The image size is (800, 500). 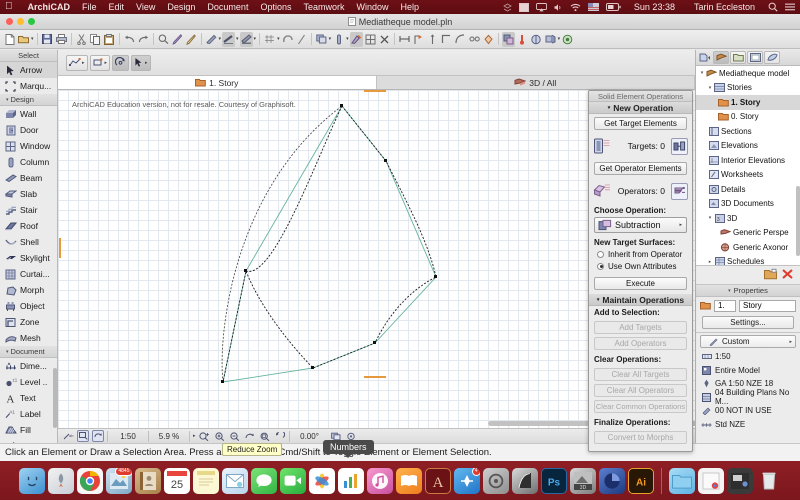 I want to click on tool-level-dimension: ±1 Level .., so click(x=28, y=382).